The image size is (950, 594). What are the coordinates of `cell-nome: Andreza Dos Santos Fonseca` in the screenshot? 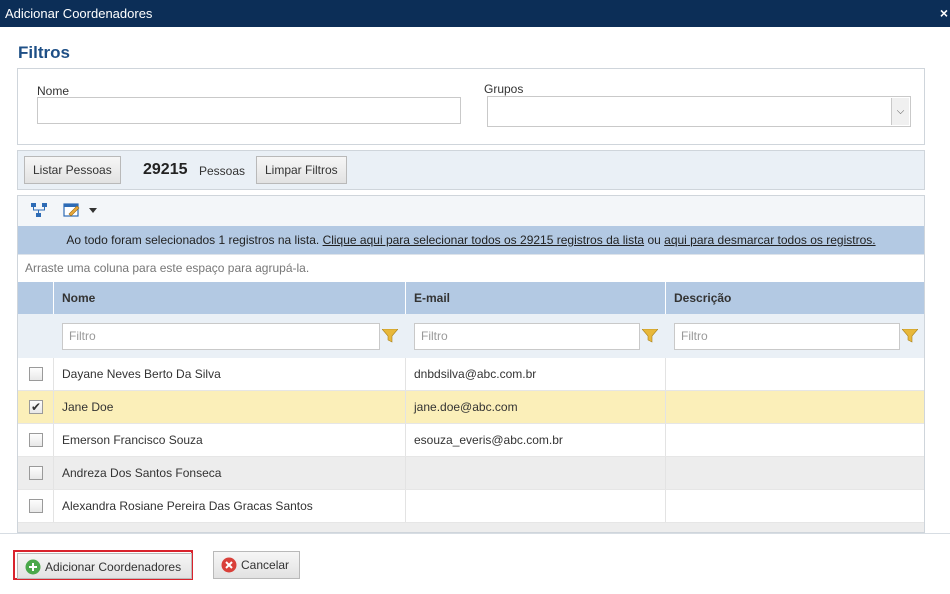 It's located at (142, 473).